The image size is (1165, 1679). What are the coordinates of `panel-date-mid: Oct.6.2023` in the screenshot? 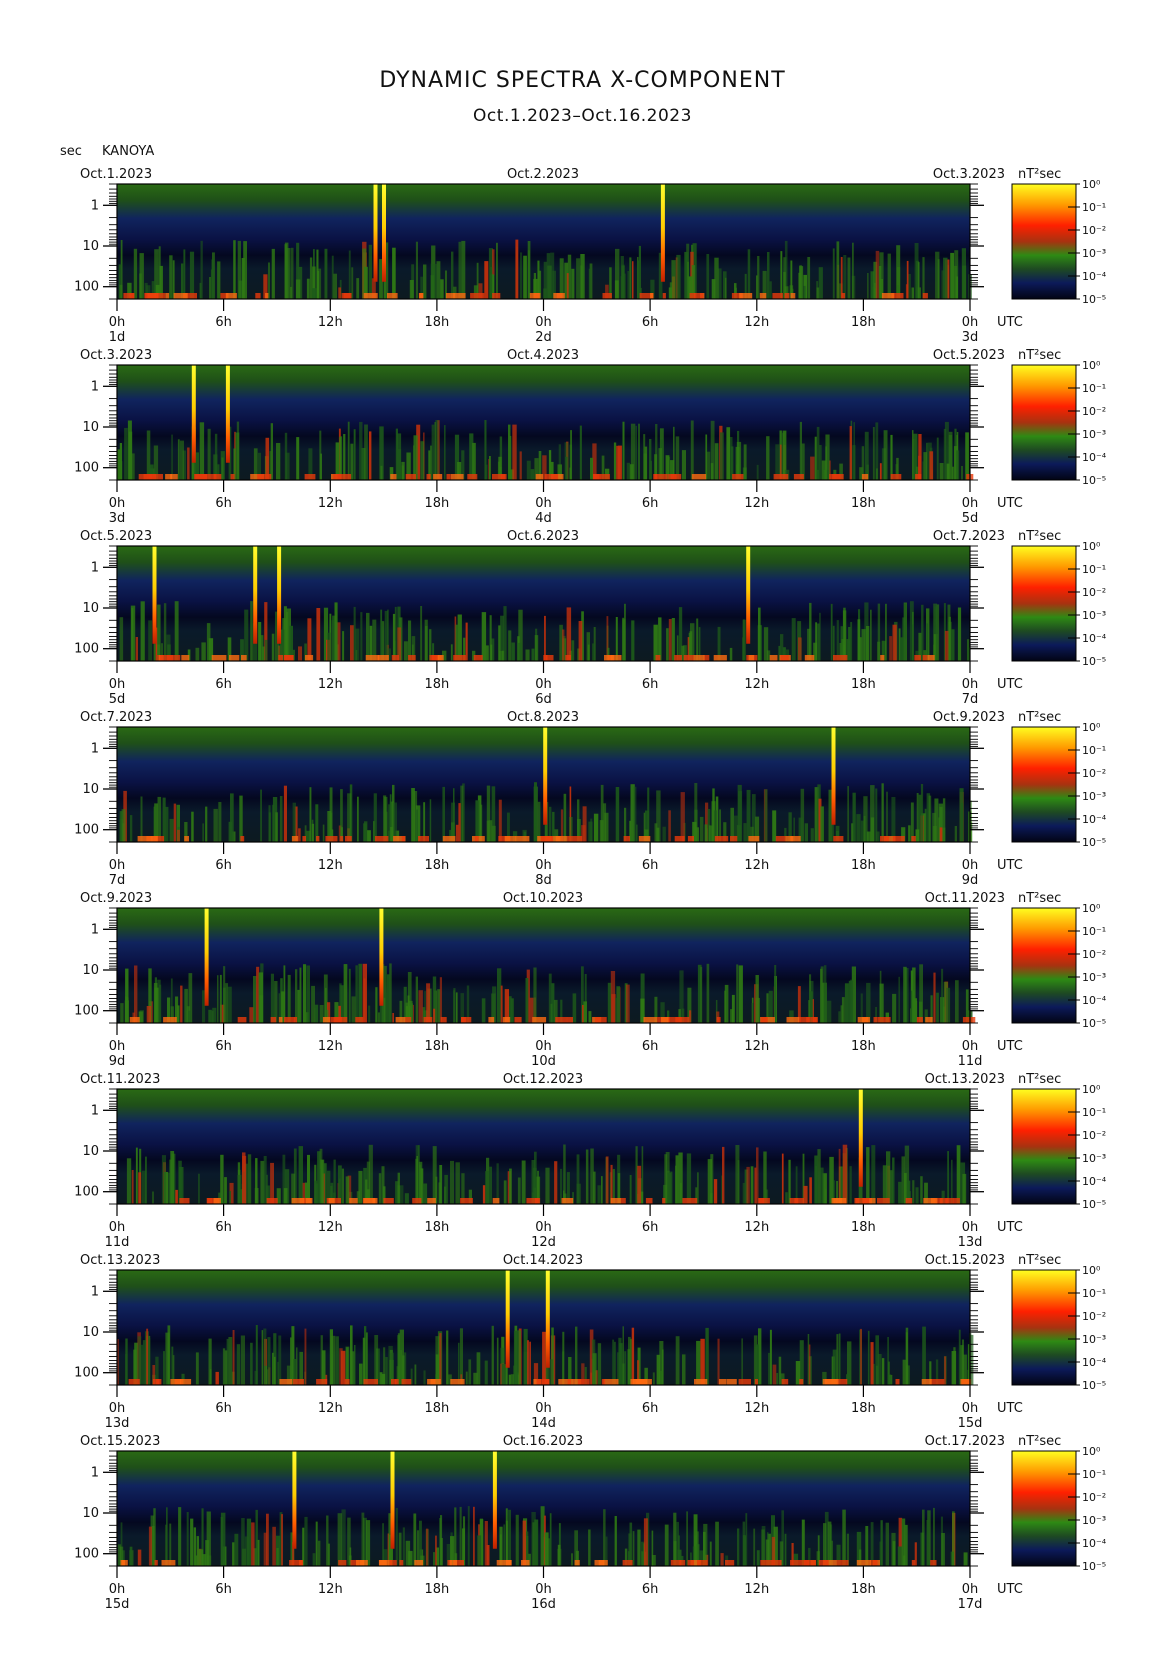 It's located at (543, 536).